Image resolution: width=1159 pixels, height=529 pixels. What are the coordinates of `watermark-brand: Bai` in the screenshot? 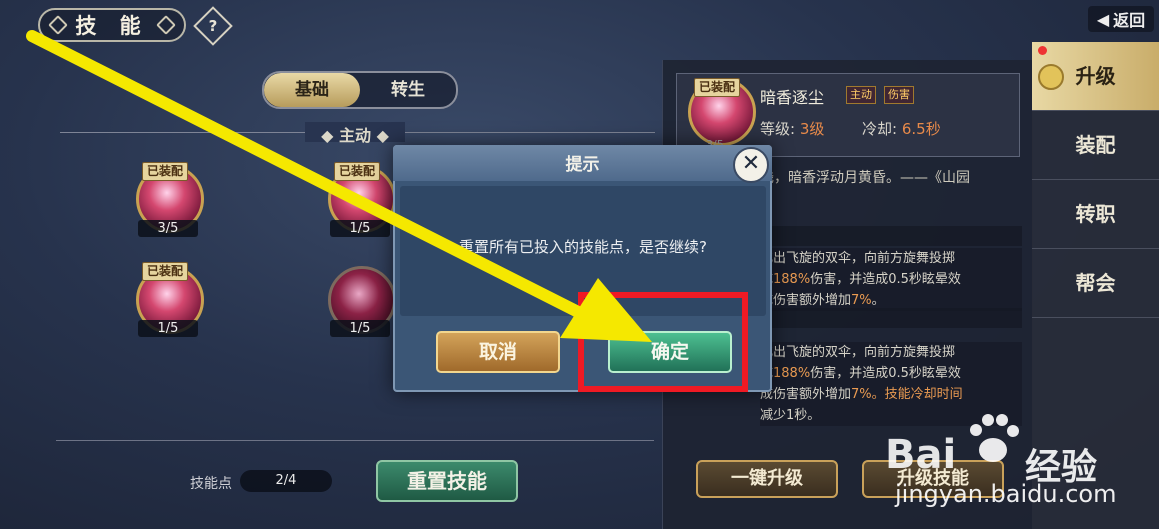 It's located at (921, 455).